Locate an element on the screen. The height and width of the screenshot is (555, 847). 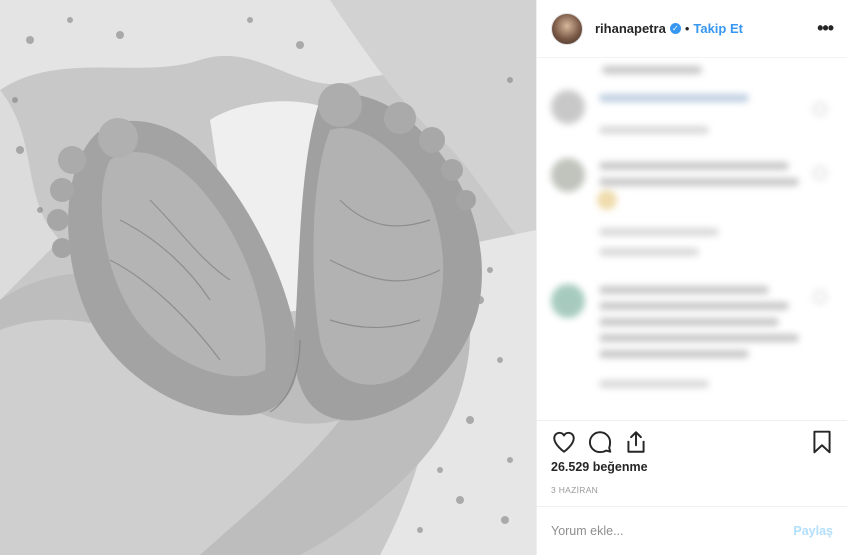
post-header: rihanapetra ✓ • Takip Et ••• is located at coordinates (692, 29).